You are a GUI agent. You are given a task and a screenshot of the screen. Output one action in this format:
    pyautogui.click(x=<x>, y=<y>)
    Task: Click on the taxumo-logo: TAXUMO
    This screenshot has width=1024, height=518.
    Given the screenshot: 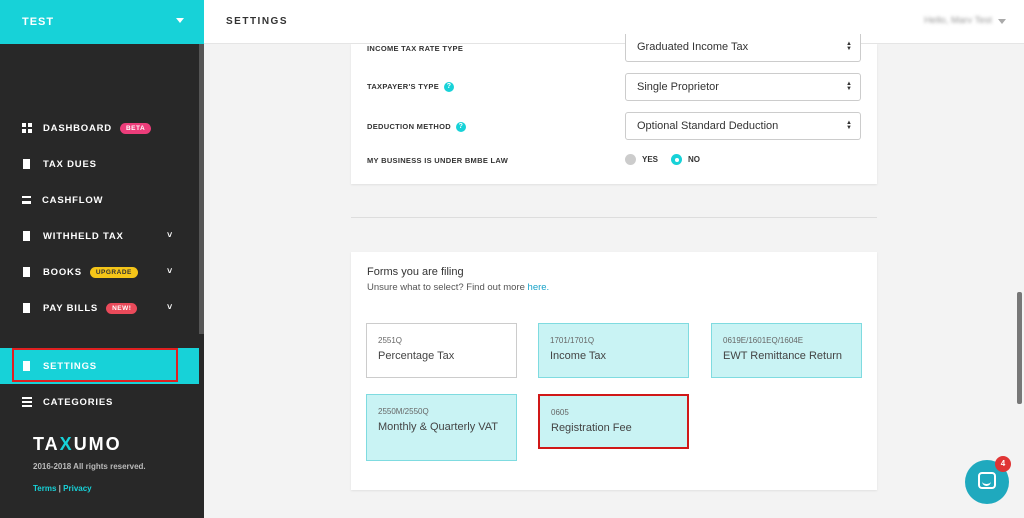 What is the action you would take?
    pyautogui.click(x=77, y=444)
    